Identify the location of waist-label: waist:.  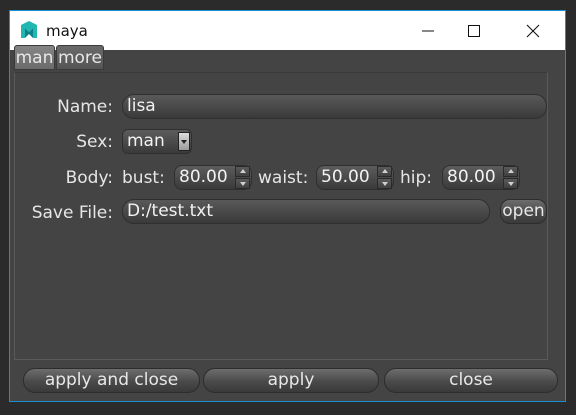
(283, 178).